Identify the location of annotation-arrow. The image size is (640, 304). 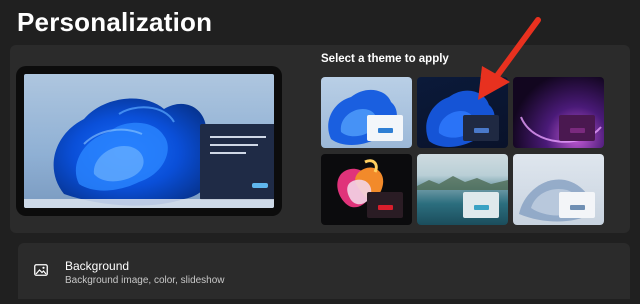
(509, 58).